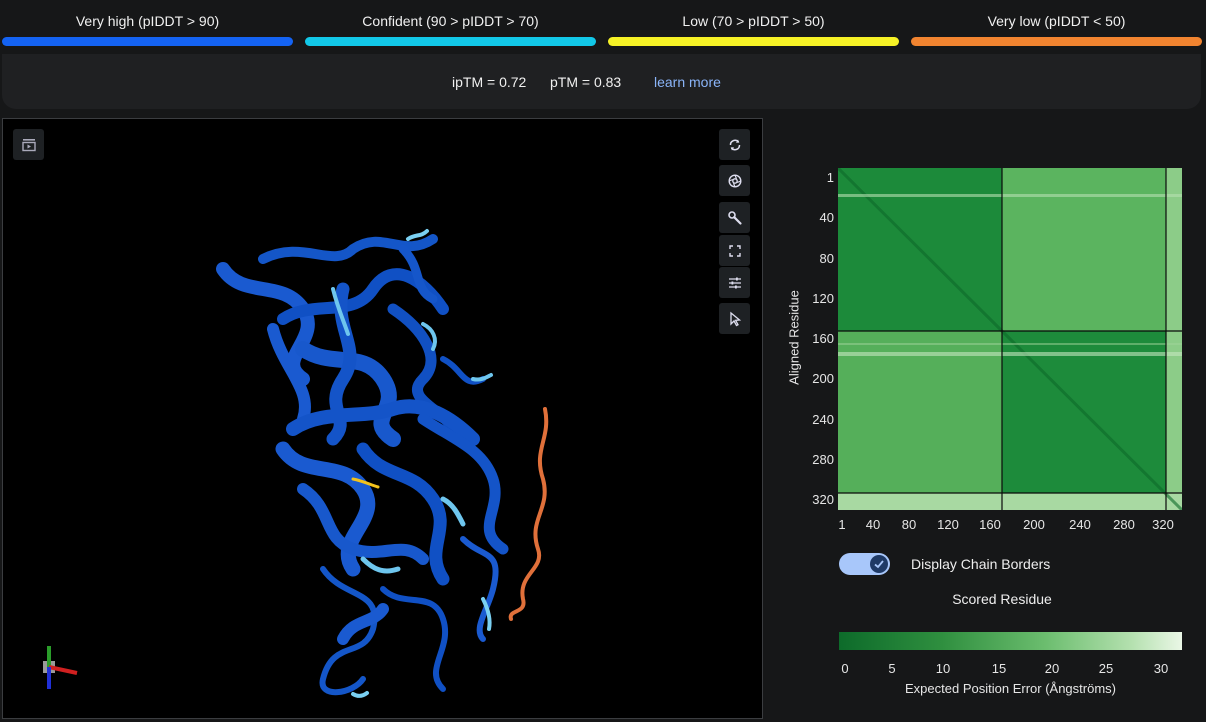 Image resolution: width=1206 pixels, height=722 pixels. I want to click on checkmark-icon, so click(879, 564).